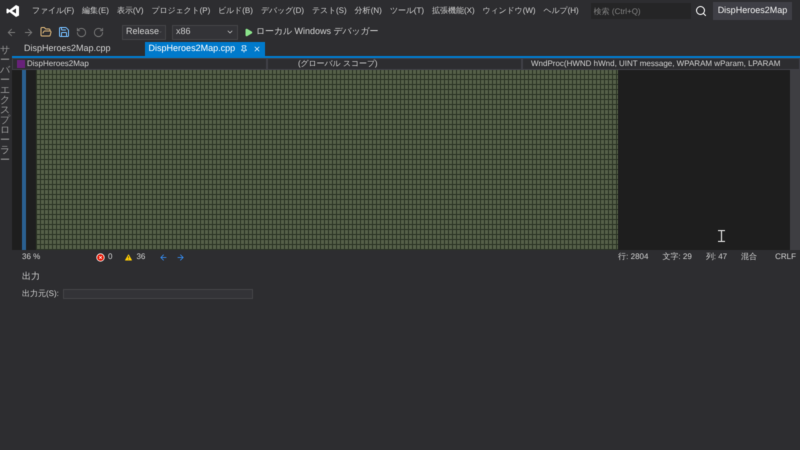 The image size is (800, 450). Describe the element at coordinates (677, 257) in the screenshot. I see `character-number: 文字: 29` at that location.